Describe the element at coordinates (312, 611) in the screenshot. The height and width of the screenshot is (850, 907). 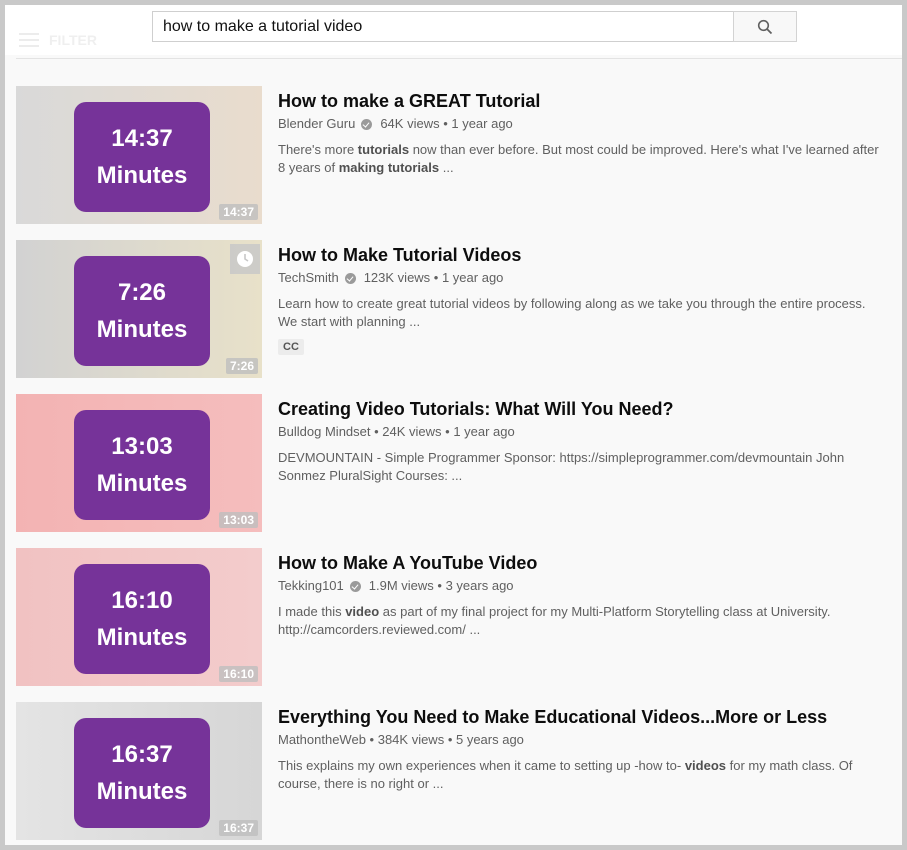
I see `description-text: I made this` at that location.